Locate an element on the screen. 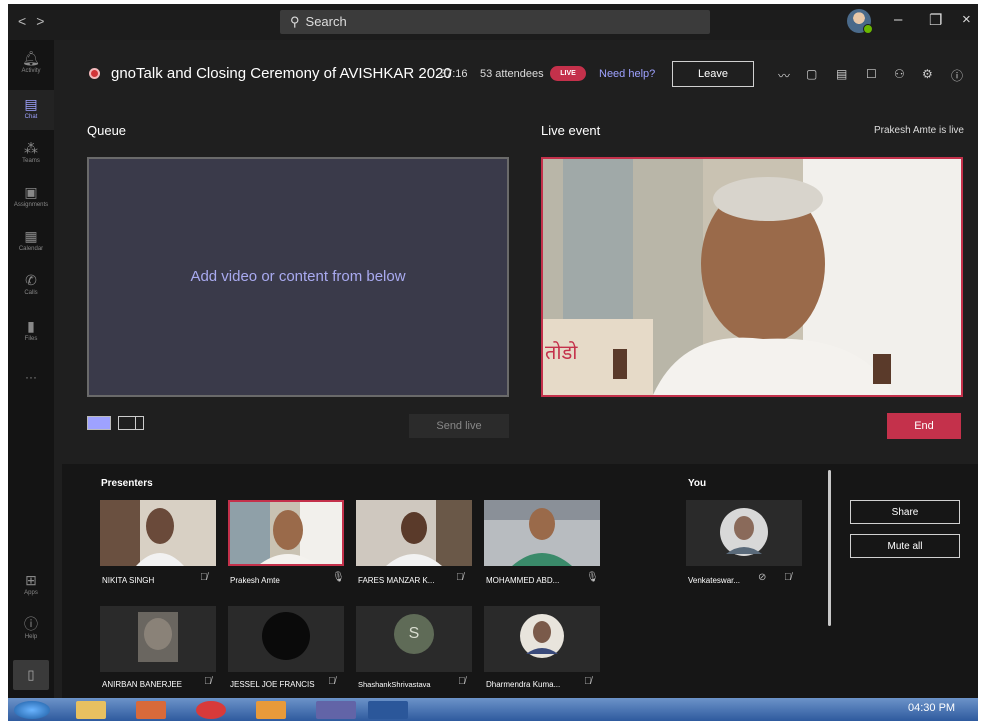 This screenshot has width=981, height=721. firefox-taskbar-icon is located at coordinates (271, 710).